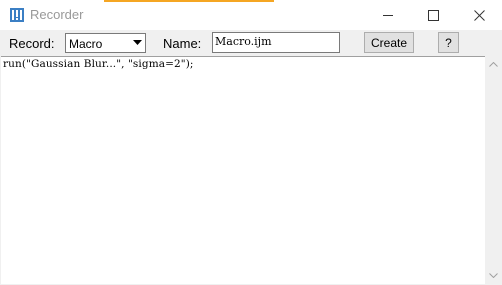  I want to click on macro-name-field: Macro.ijm, so click(276, 42).